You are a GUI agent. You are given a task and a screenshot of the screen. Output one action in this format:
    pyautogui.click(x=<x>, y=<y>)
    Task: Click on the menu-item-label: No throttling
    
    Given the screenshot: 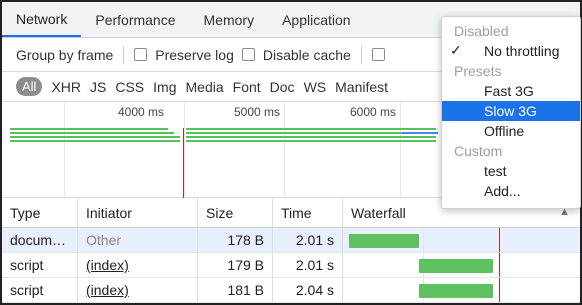 What is the action you would take?
    pyautogui.click(x=522, y=51)
    